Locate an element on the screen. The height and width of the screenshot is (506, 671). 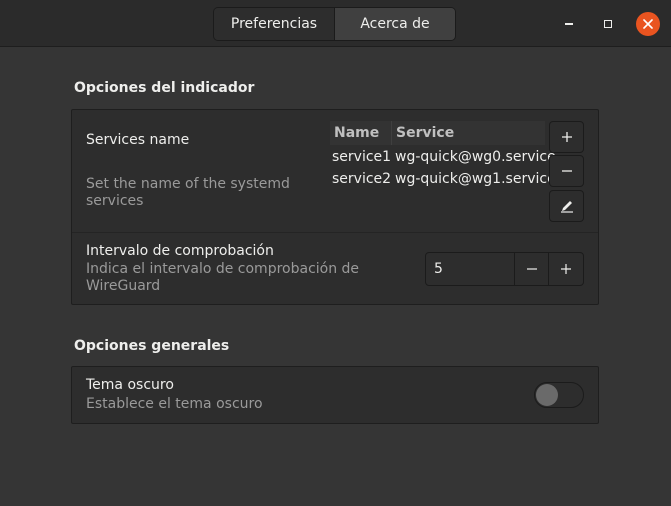
interval-decrement-button is located at coordinates (531, 269).